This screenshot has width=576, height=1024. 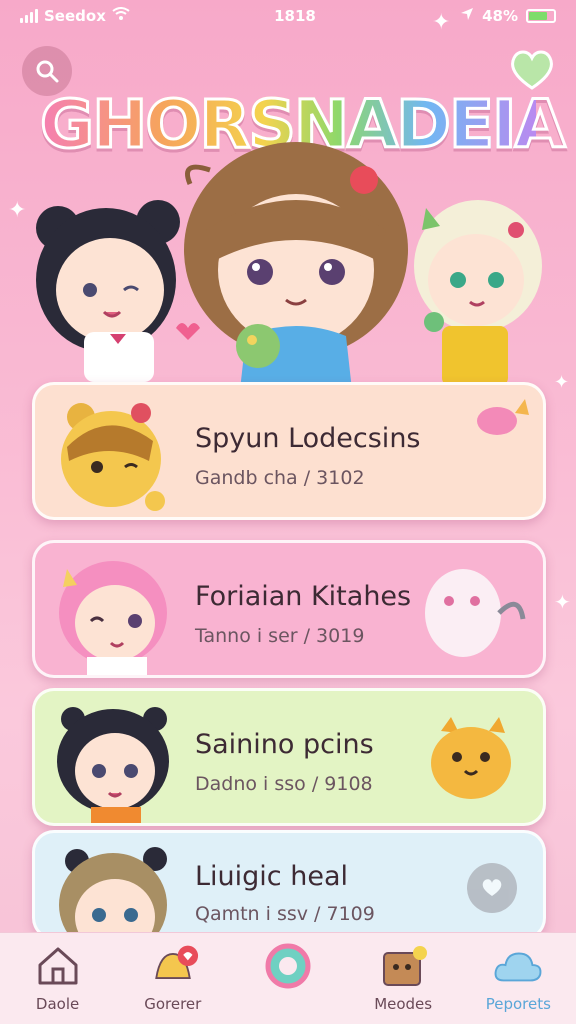 I want to click on heart-icon, so click(x=492, y=887).